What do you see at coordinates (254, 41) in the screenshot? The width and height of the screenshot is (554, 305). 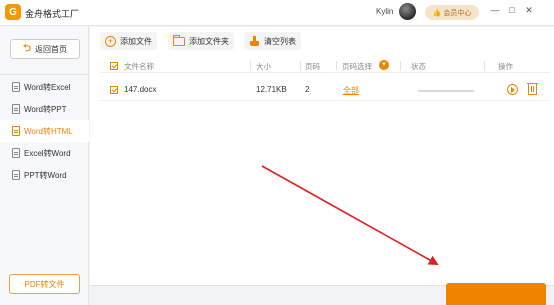 I see `broom-icon` at bounding box center [254, 41].